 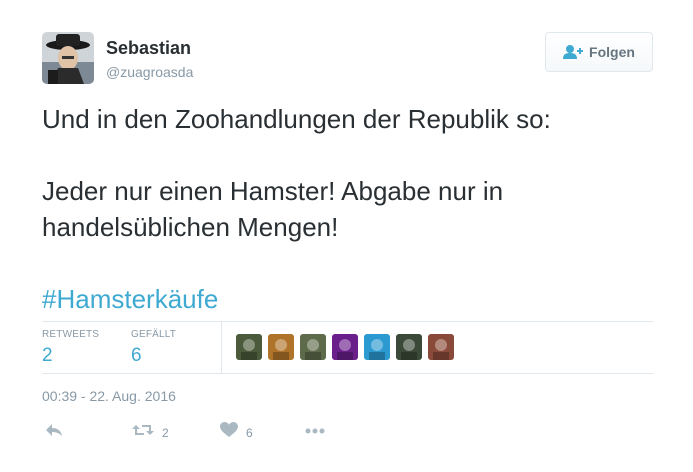 What do you see at coordinates (190, 227) in the screenshot?
I see `tweet-line-3: handelsüblichen Mengen!` at bounding box center [190, 227].